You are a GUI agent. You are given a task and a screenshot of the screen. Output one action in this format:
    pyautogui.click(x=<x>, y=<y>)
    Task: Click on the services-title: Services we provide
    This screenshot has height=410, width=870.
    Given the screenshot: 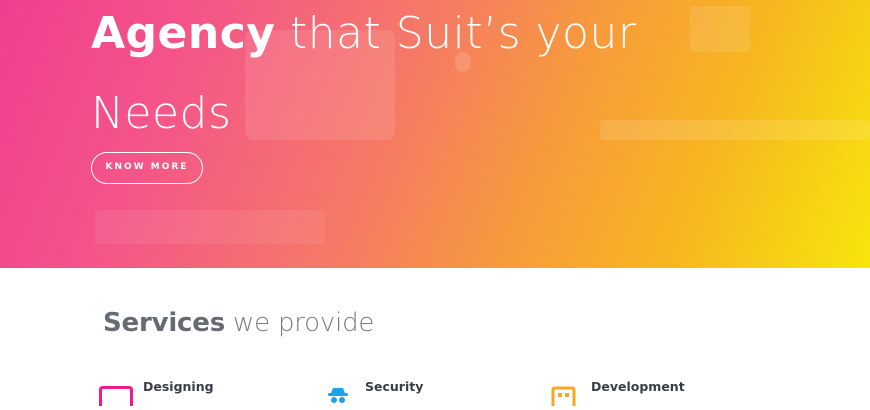 What is the action you would take?
    pyautogui.click(x=238, y=323)
    